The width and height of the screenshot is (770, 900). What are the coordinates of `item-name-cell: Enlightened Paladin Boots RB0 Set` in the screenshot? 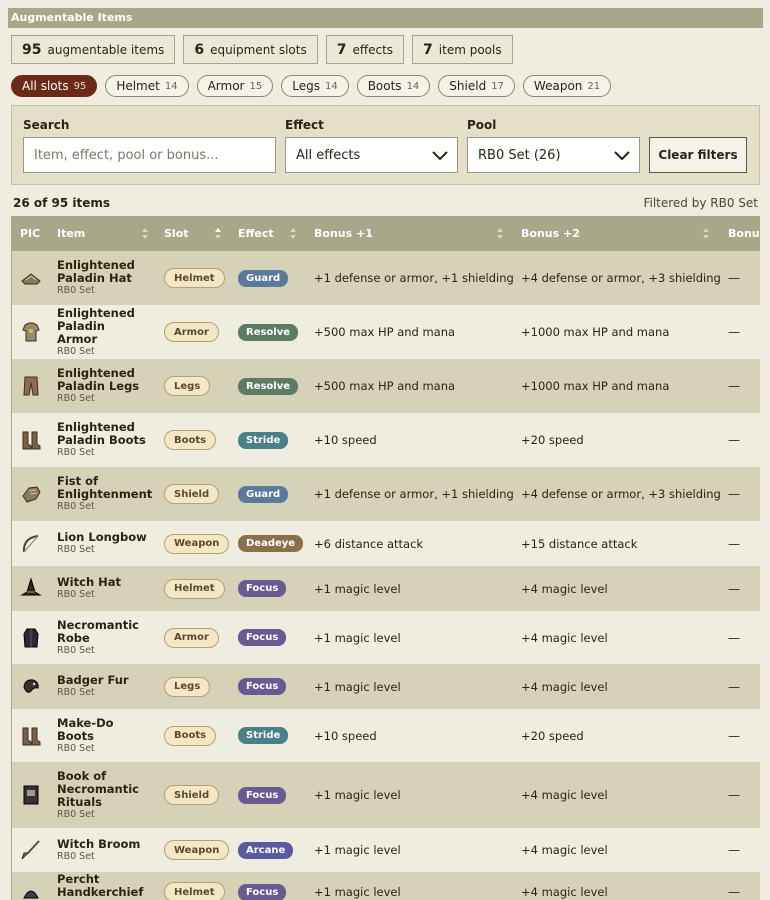 It's located at (103, 440).